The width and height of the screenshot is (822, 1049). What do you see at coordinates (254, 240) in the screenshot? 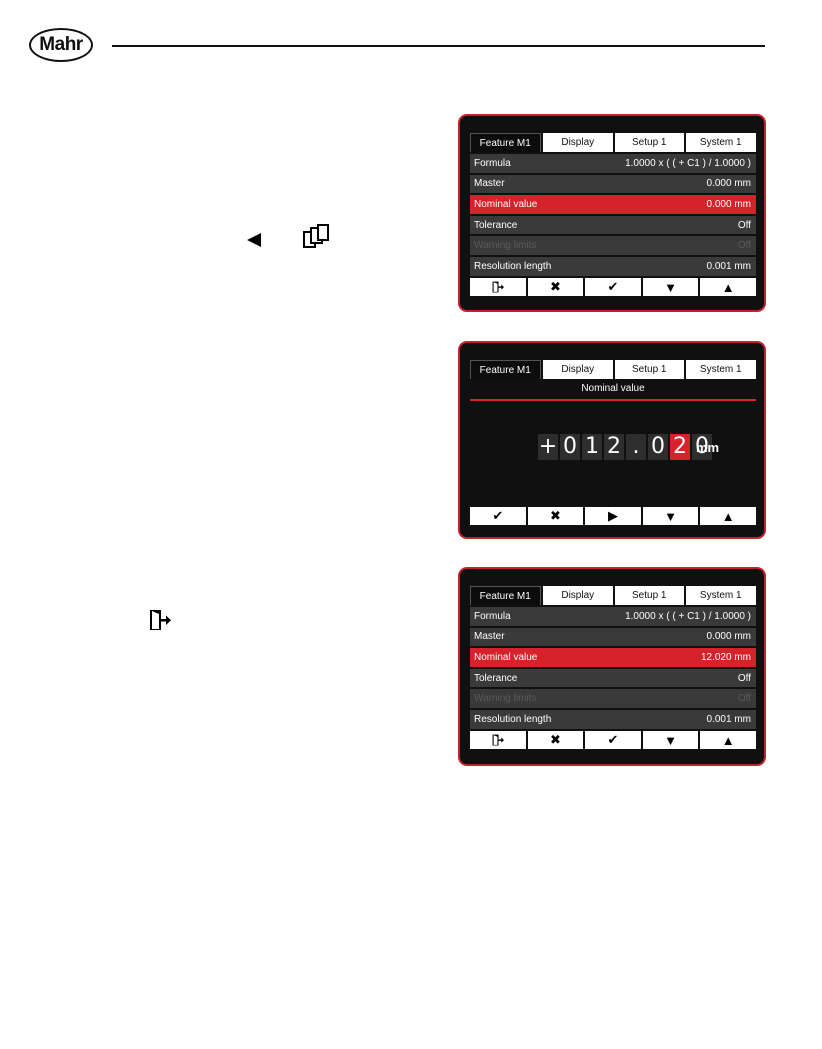
I see `left-arrow-icon` at bounding box center [254, 240].